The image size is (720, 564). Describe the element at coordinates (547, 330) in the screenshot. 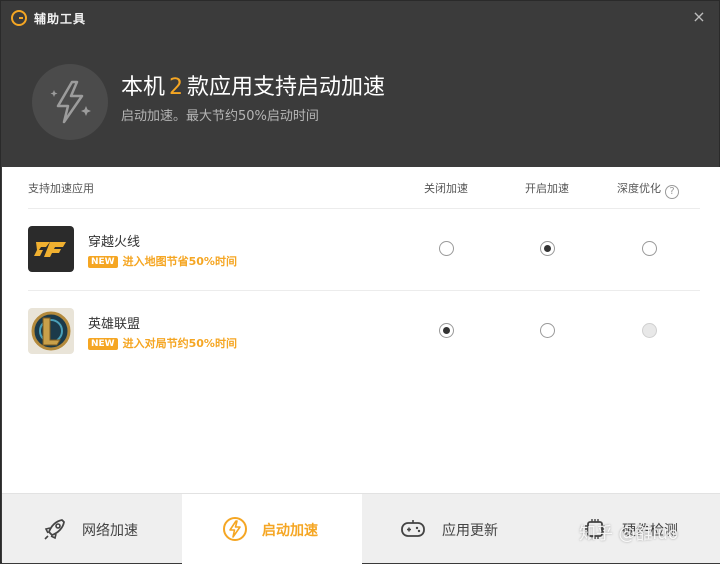

I see `radio-on-lol` at that location.